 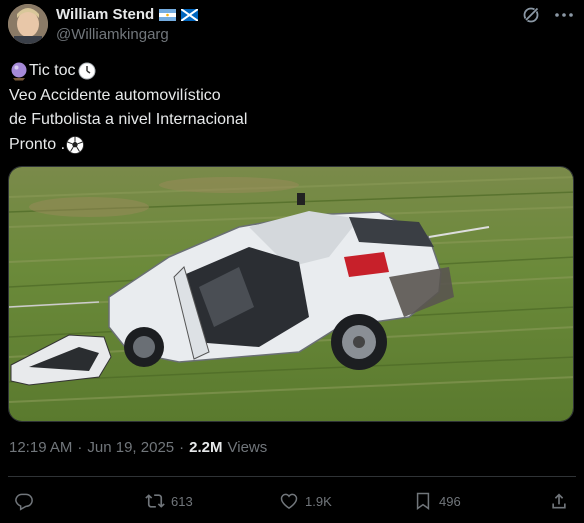 I want to click on more-options-icon, so click(x=564, y=15).